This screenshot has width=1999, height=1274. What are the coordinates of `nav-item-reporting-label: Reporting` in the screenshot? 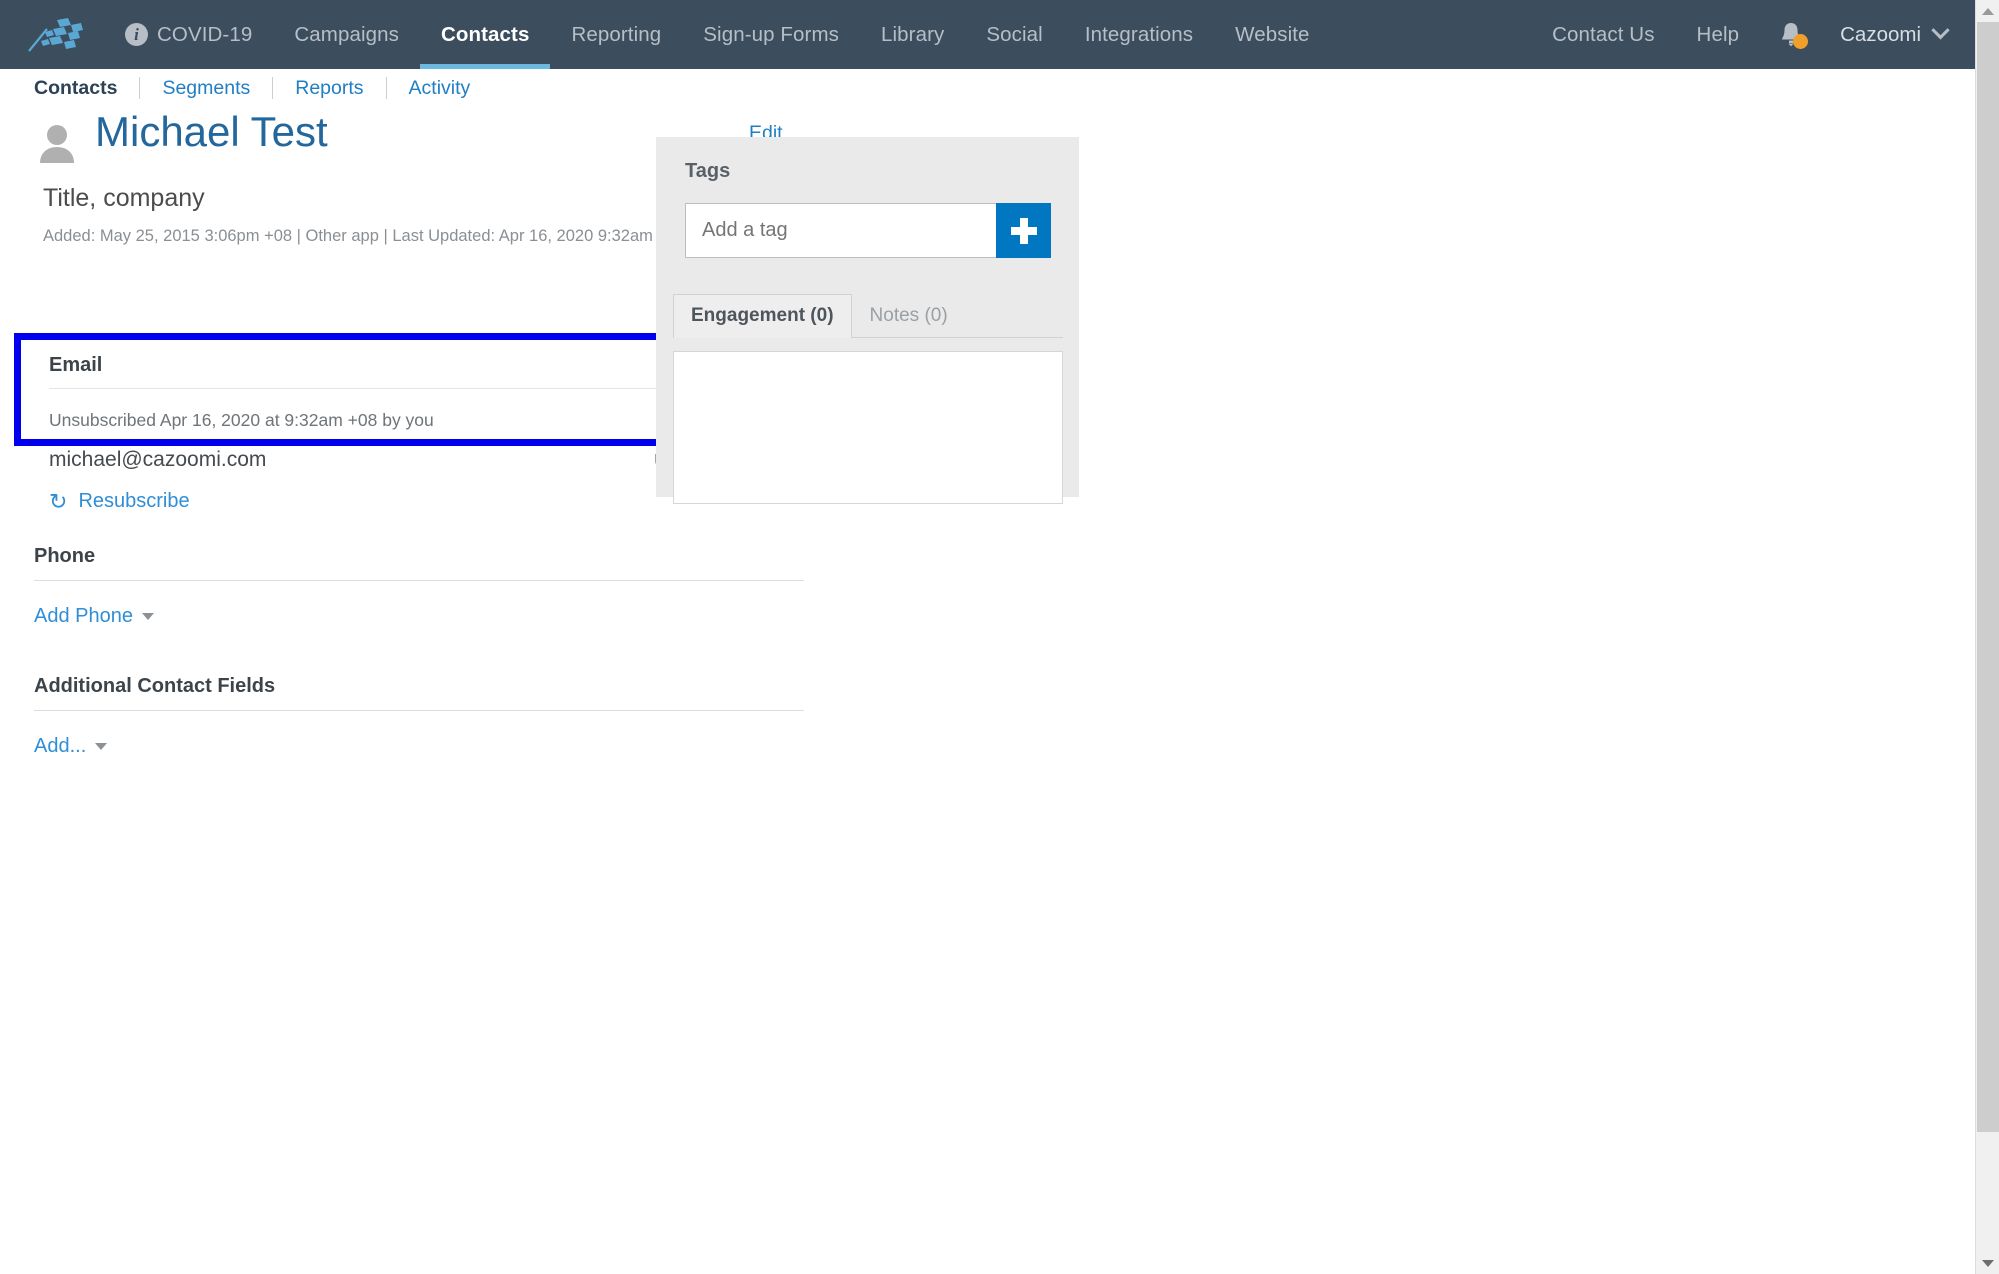 It's located at (616, 34).